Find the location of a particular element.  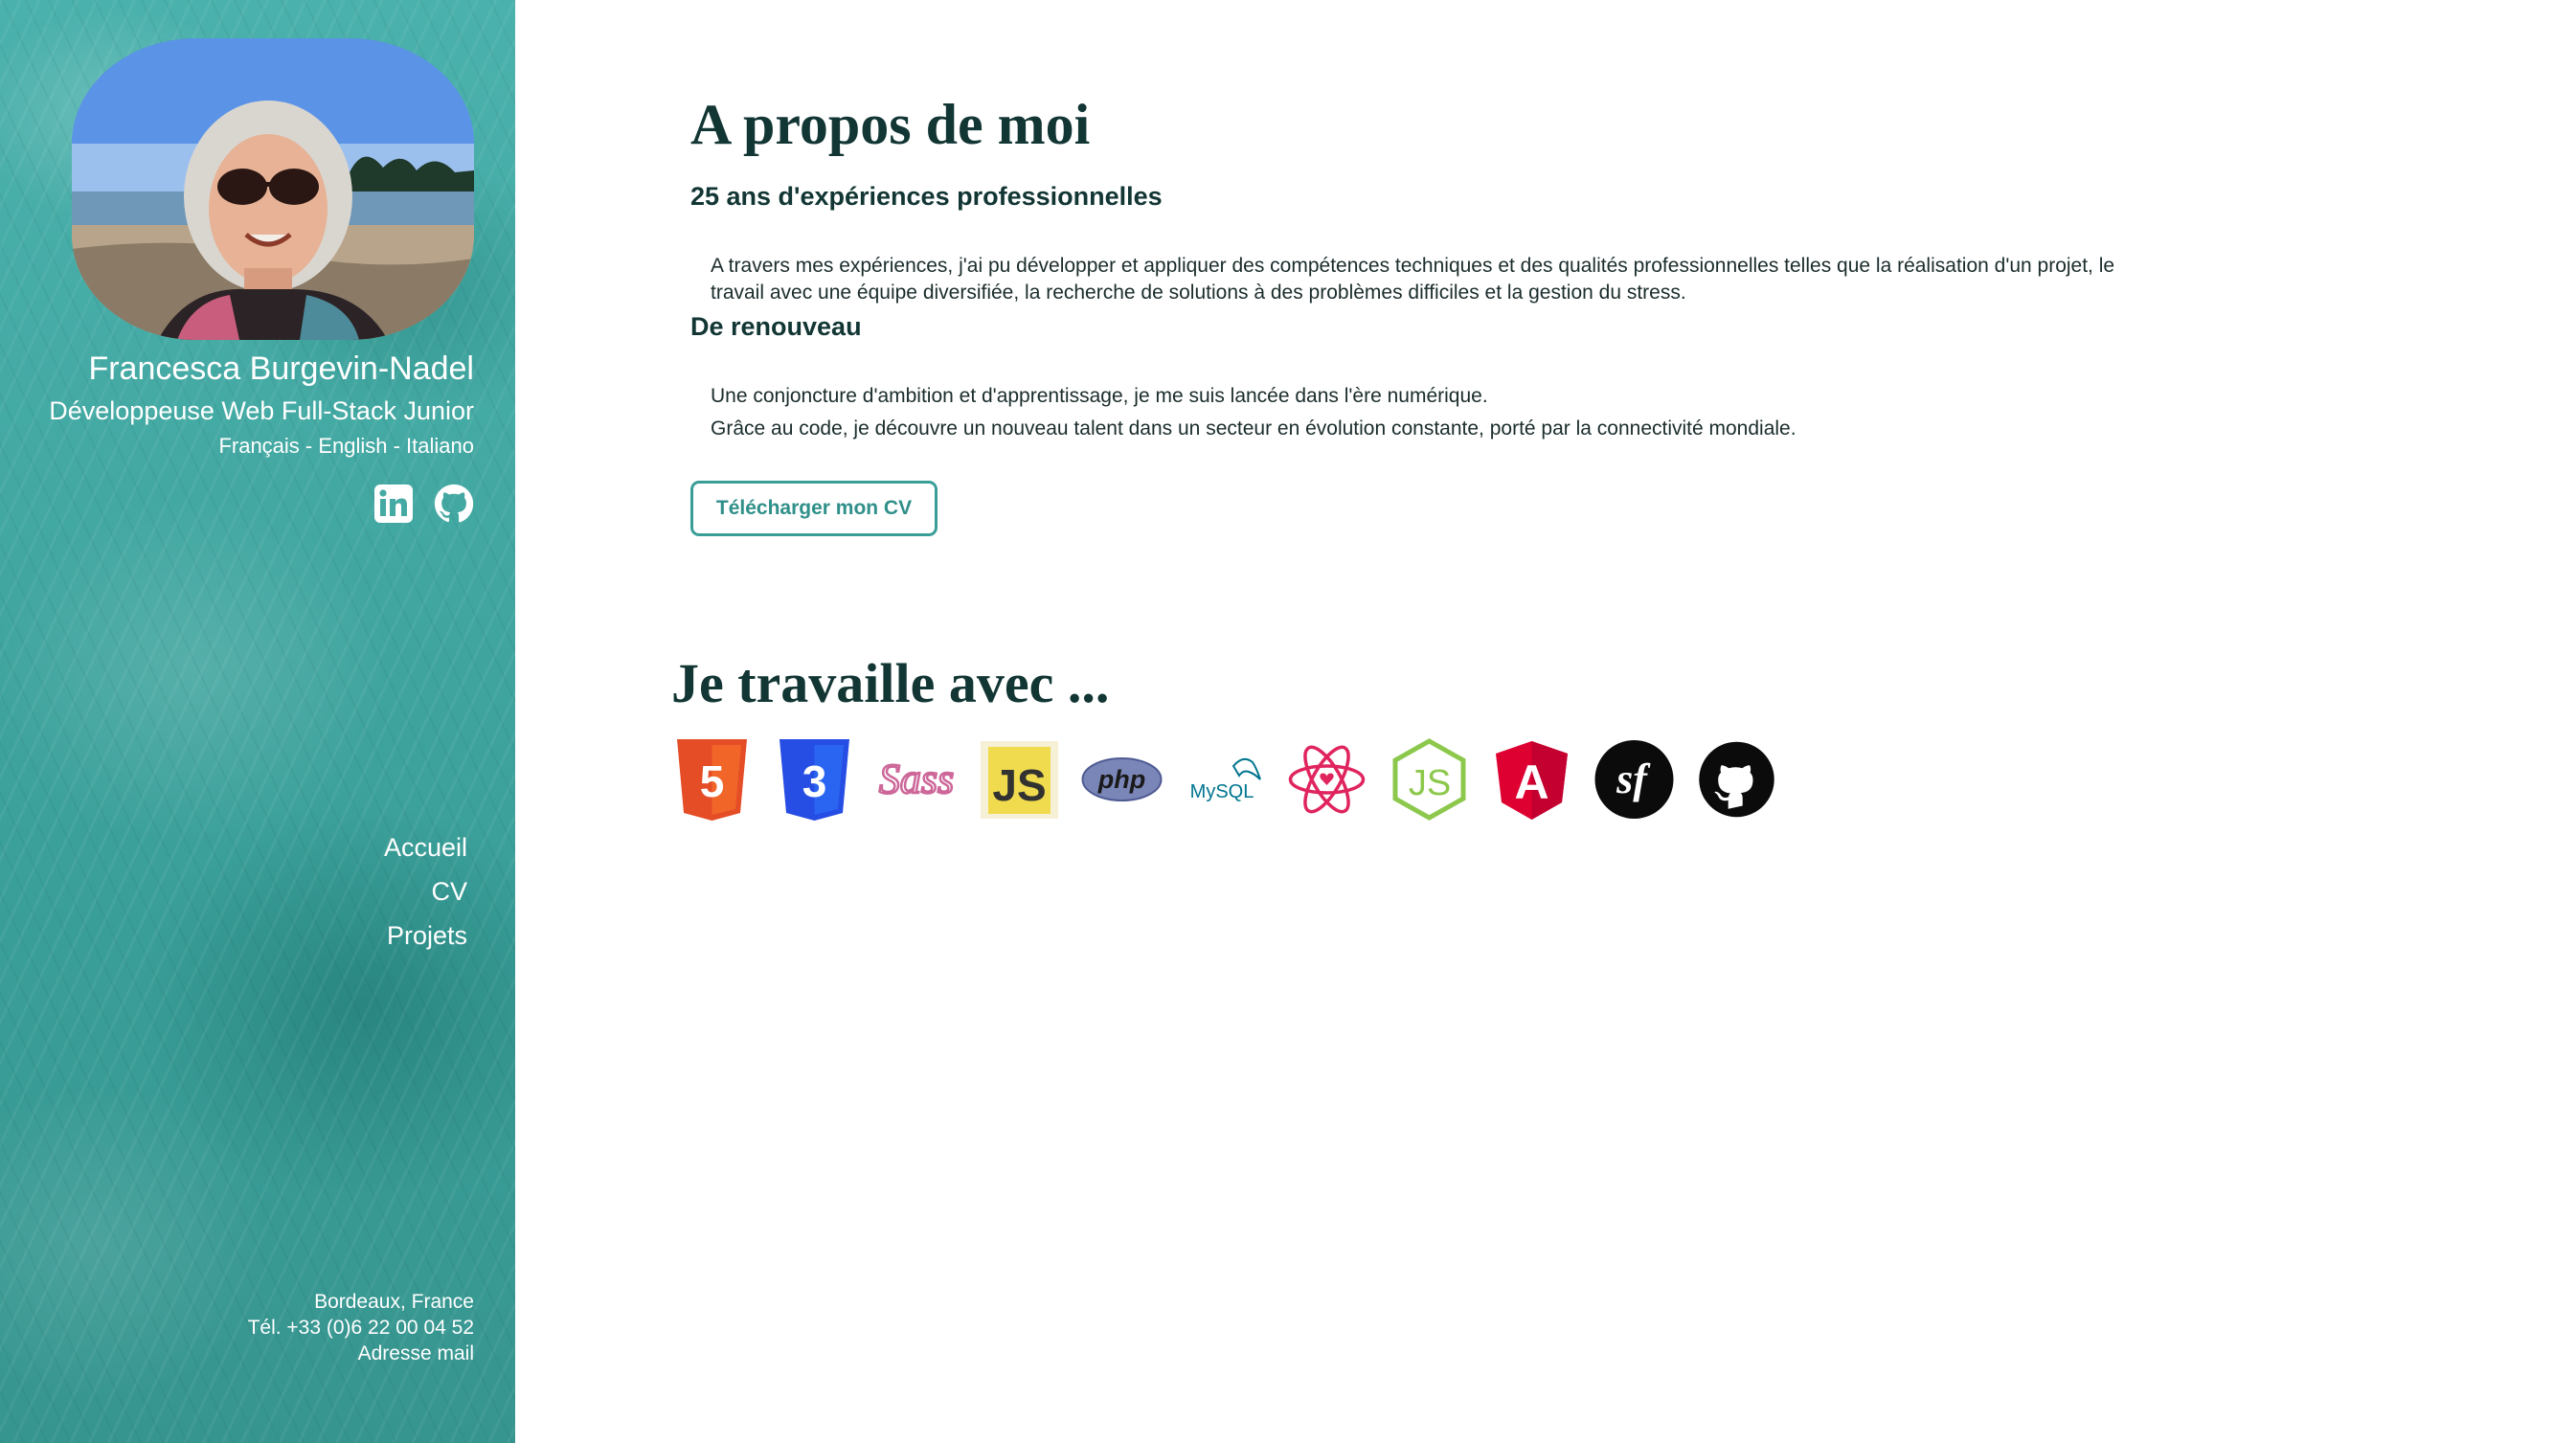

svg-text: php is located at coordinates (1121, 780).